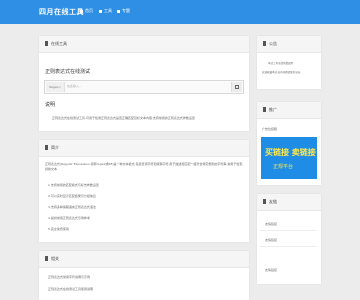 This screenshot has width=360, height=300. I want to click on promo-heading: 广告位招租, so click(270, 129).